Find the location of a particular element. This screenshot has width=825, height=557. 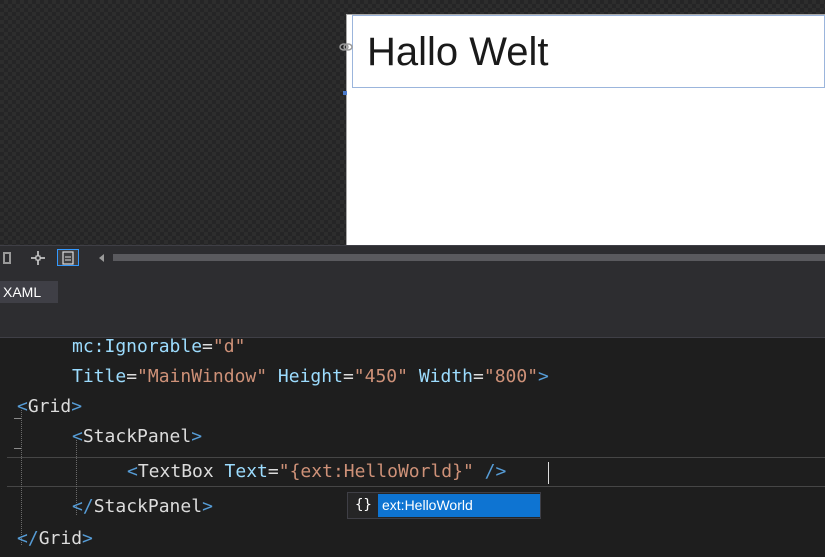

horizontal-scrollbar is located at coordinates (469, 257).